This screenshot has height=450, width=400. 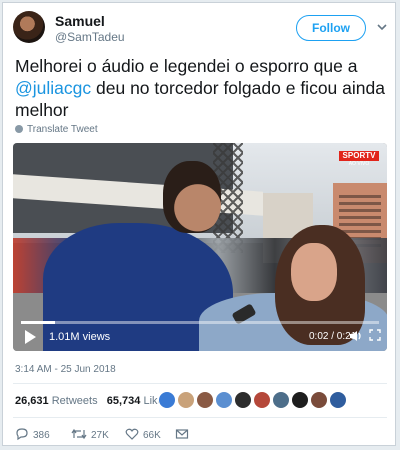 What do you see at coordinates (41, 435) in the screenshot?
I see `reply-count: 386` at bounding box center [41, 435].